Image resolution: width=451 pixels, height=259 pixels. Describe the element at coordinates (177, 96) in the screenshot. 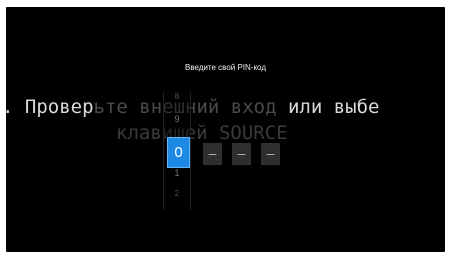

I see `picker-digit: 8` at that location.